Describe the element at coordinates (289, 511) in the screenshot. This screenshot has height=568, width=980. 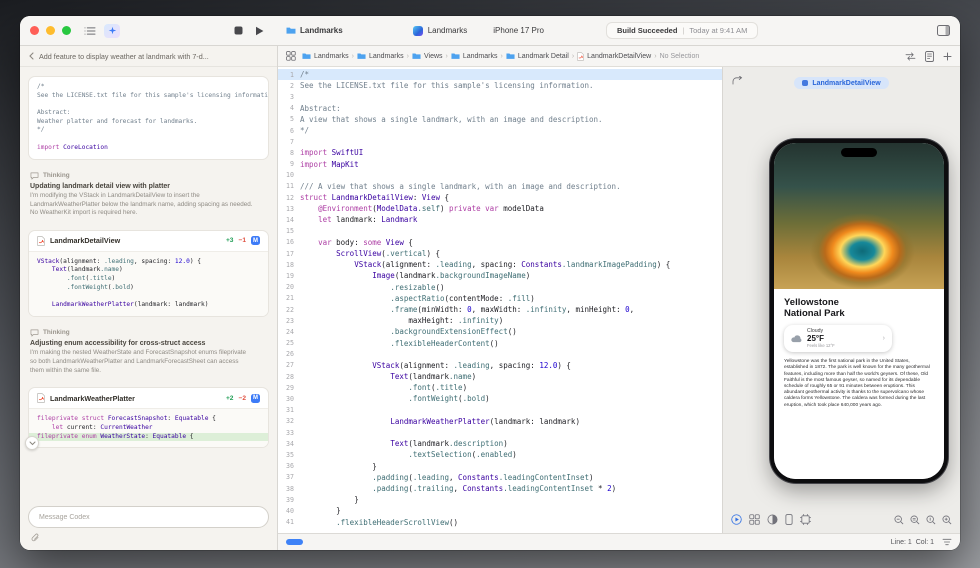
I see `line-number: 40` at that location.